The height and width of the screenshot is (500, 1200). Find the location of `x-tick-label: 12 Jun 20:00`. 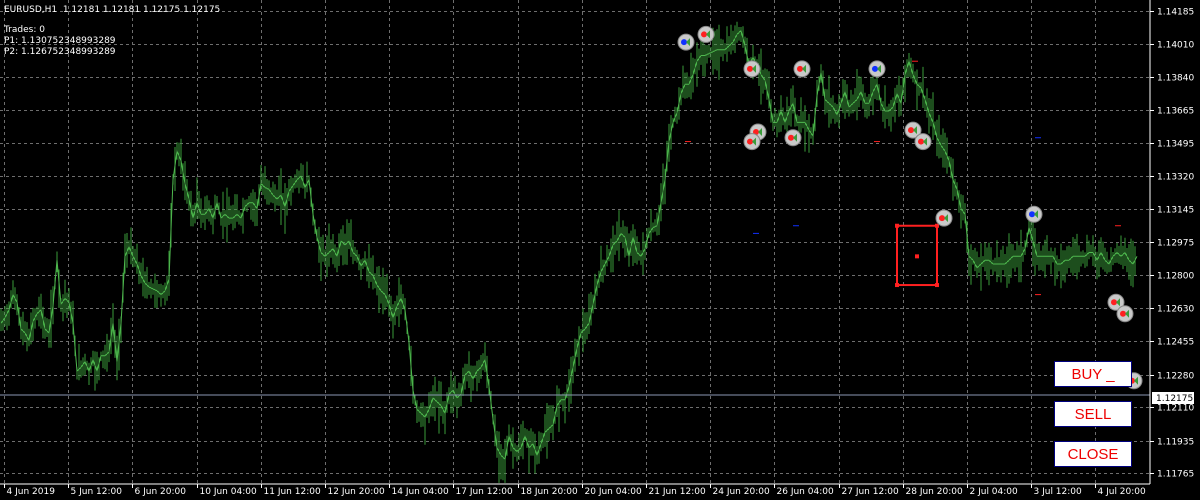

x-tick-label: 12 Jun 20:00 is located at coordinates (356, 492).